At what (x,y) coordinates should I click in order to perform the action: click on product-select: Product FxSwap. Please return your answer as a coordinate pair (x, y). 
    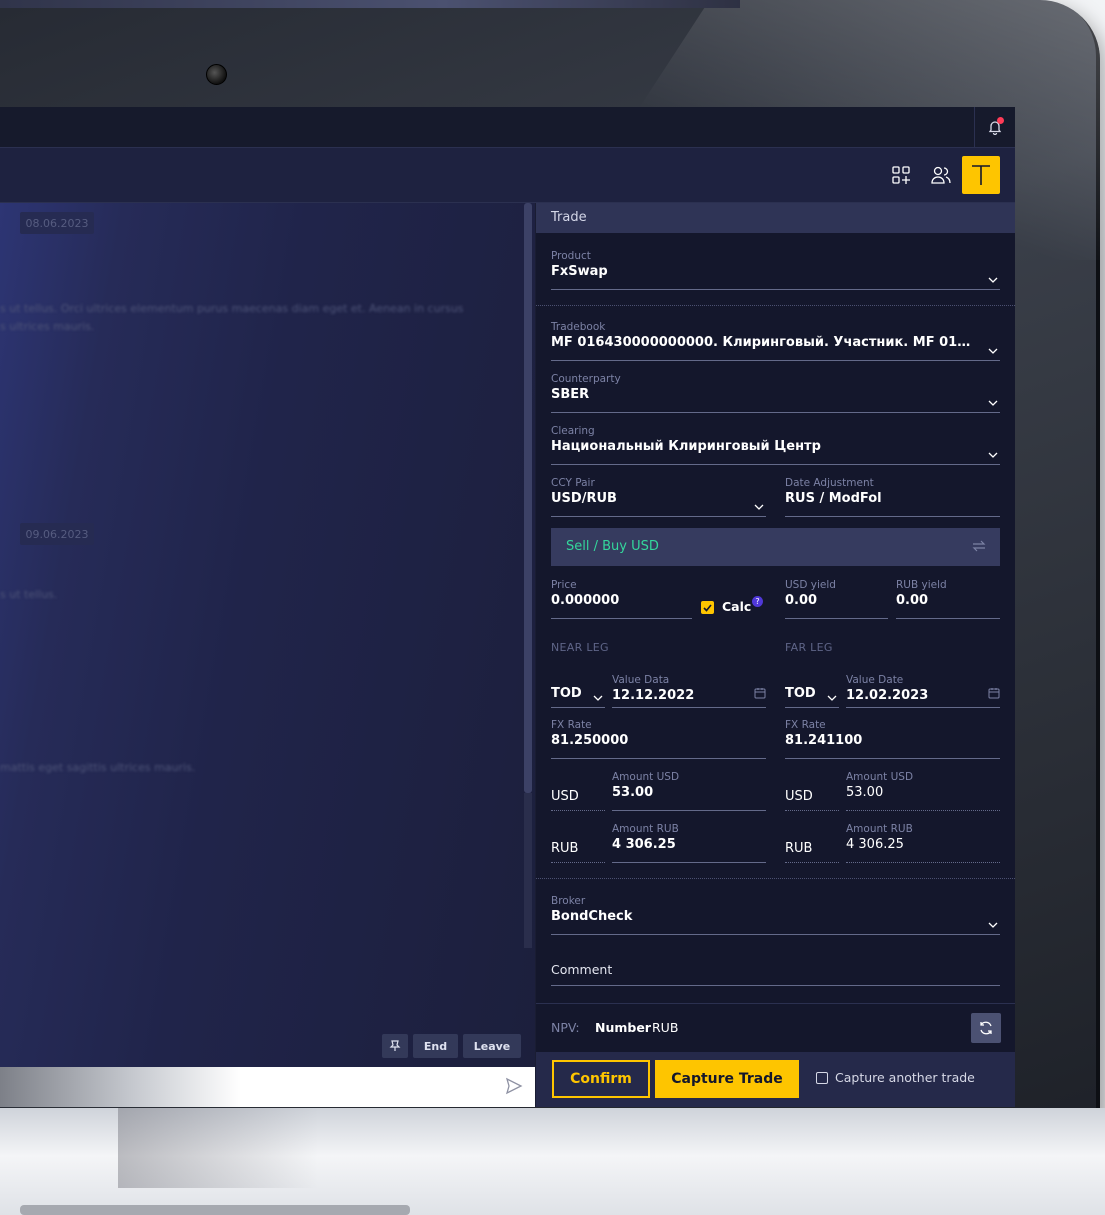
    Looking at the image, I should click on (775, 269).